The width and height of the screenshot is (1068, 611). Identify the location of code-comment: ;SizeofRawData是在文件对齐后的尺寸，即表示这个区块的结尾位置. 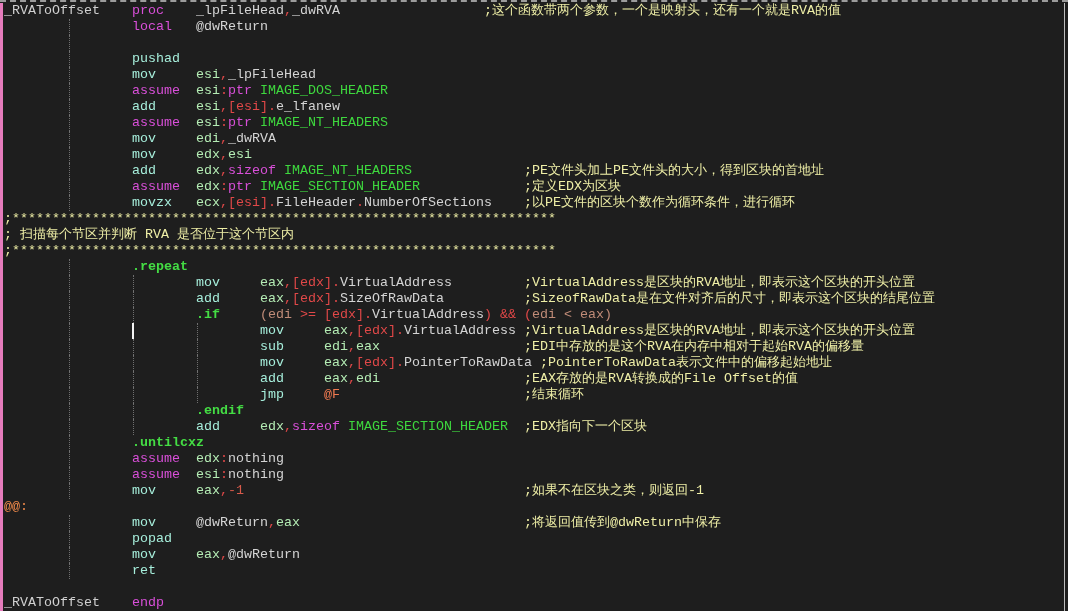
(729, 299).